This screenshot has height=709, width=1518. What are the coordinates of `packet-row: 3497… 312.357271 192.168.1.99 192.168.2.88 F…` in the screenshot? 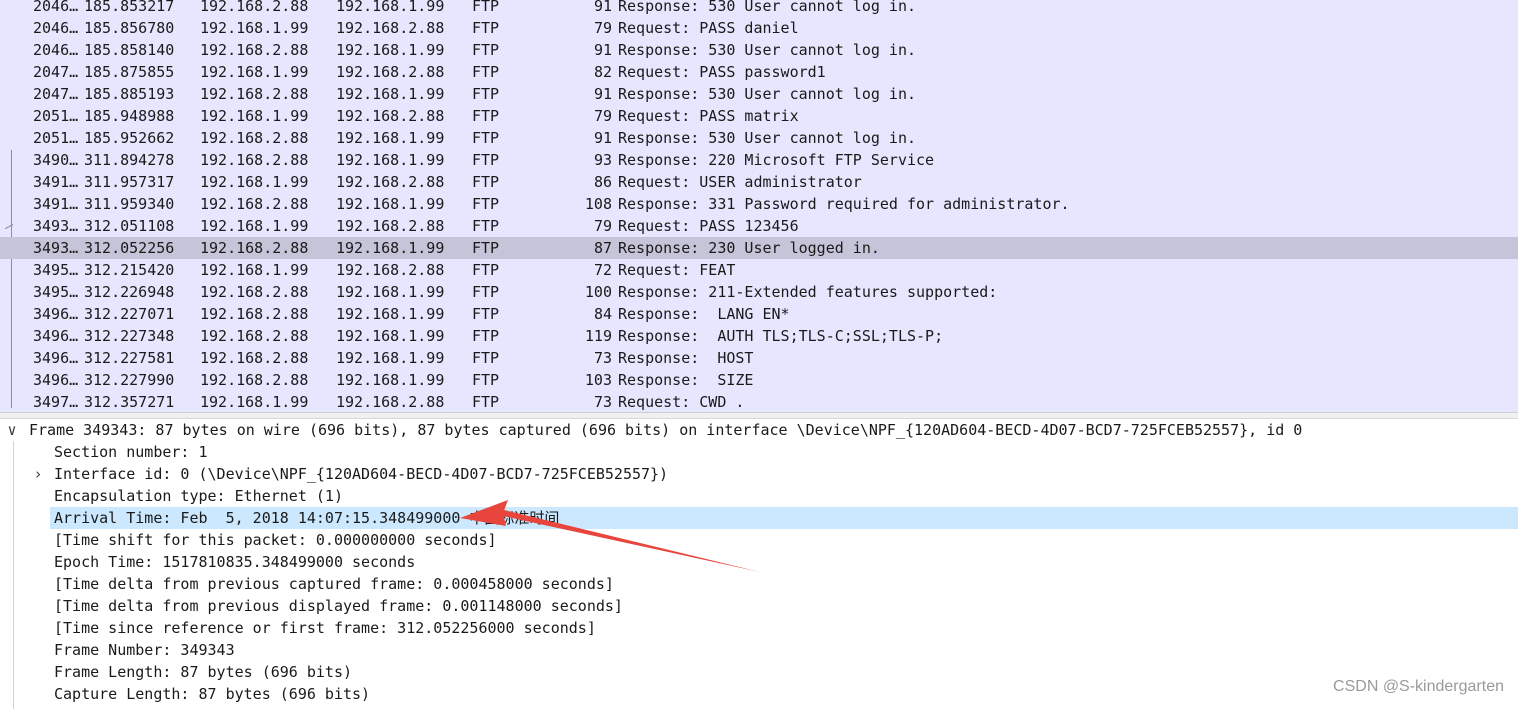 It's located at (759, 401).